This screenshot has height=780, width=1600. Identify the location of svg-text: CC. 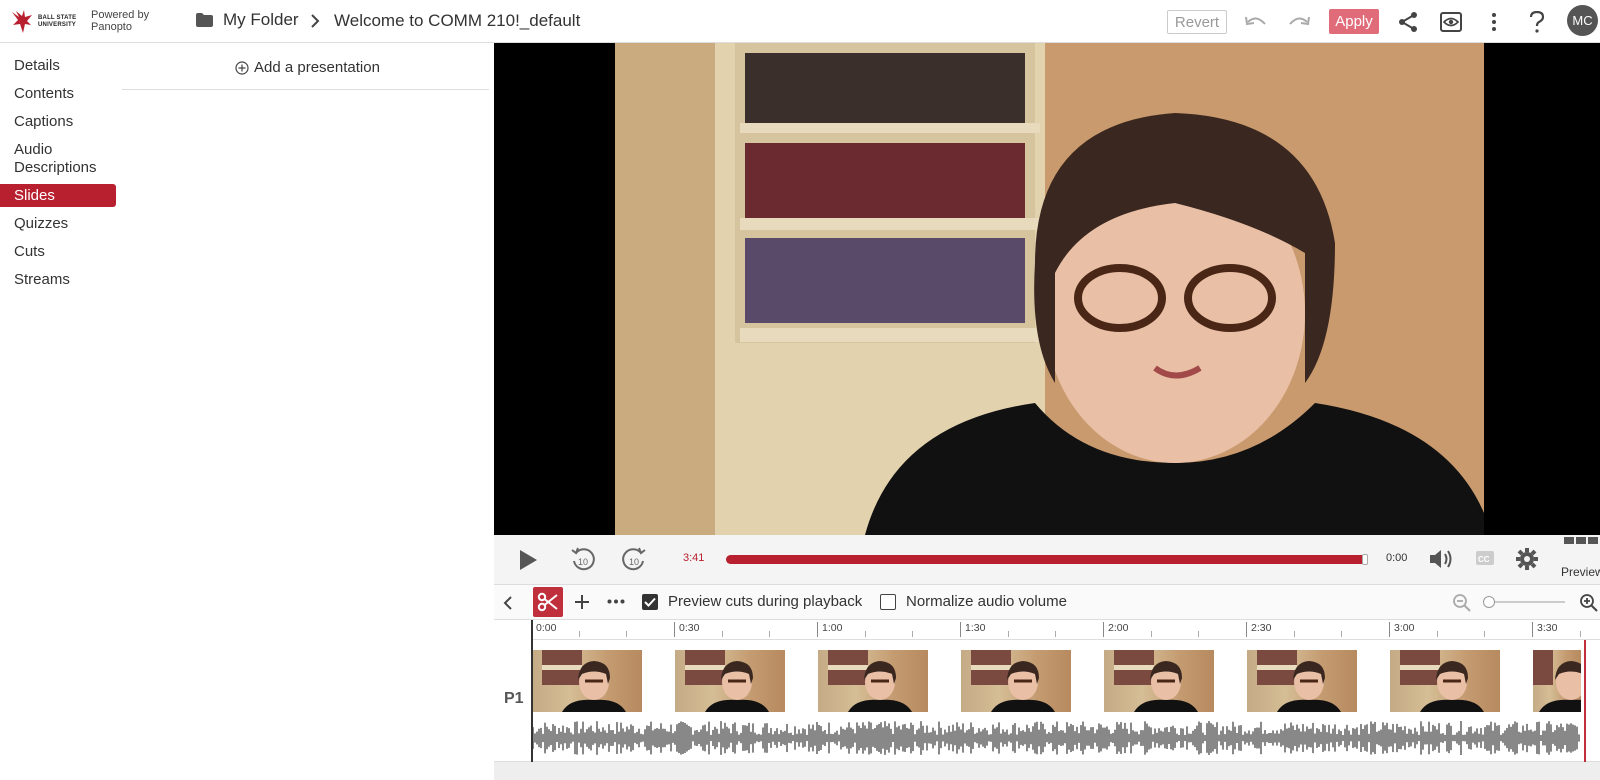
(1484, 559).